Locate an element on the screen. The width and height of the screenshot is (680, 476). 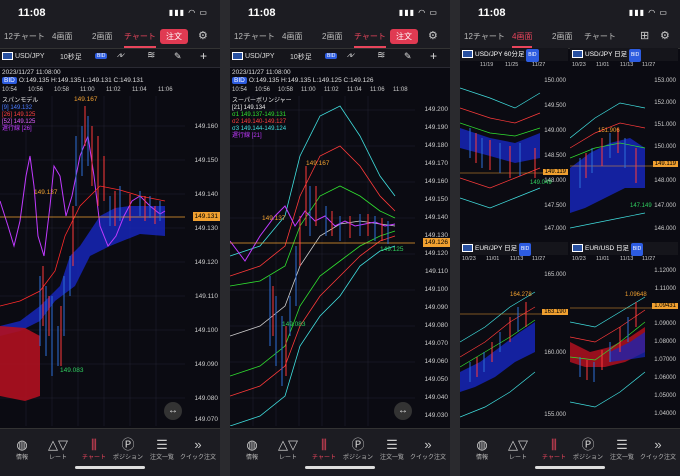
legend-entry: σ1 149.137-149.131 is located at coordinates (259, 115).